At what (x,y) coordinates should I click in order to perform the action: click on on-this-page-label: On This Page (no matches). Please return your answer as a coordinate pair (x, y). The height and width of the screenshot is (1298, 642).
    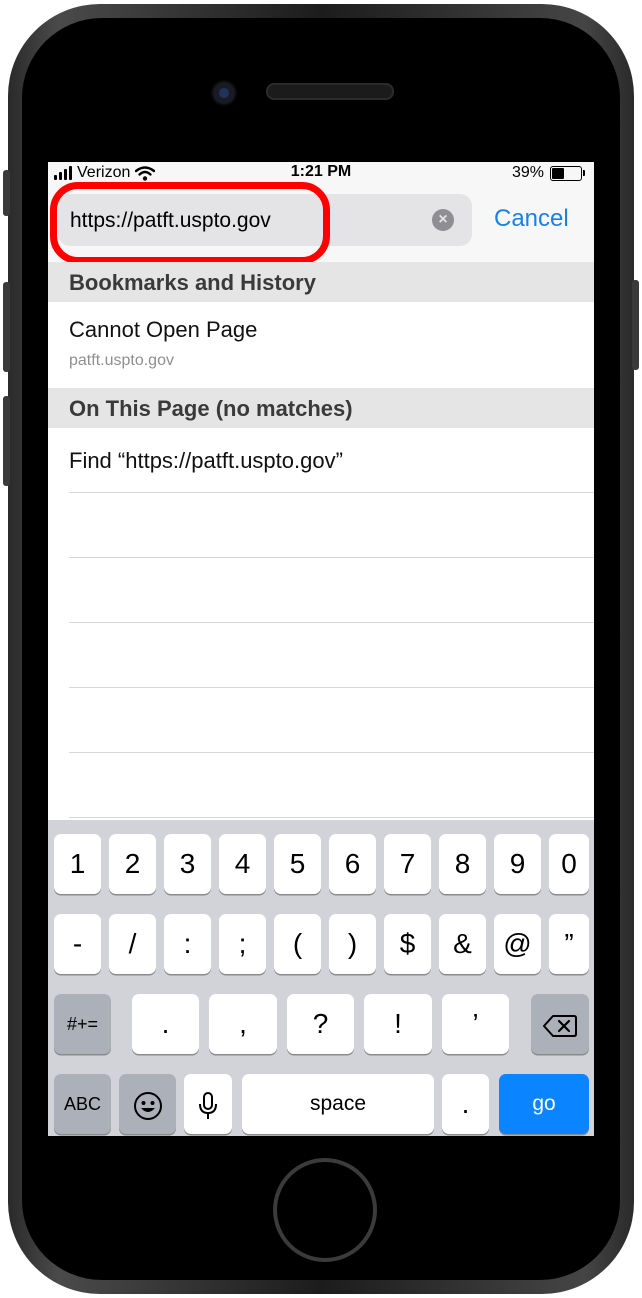
    Looking at the image, I should click on (211, 408).